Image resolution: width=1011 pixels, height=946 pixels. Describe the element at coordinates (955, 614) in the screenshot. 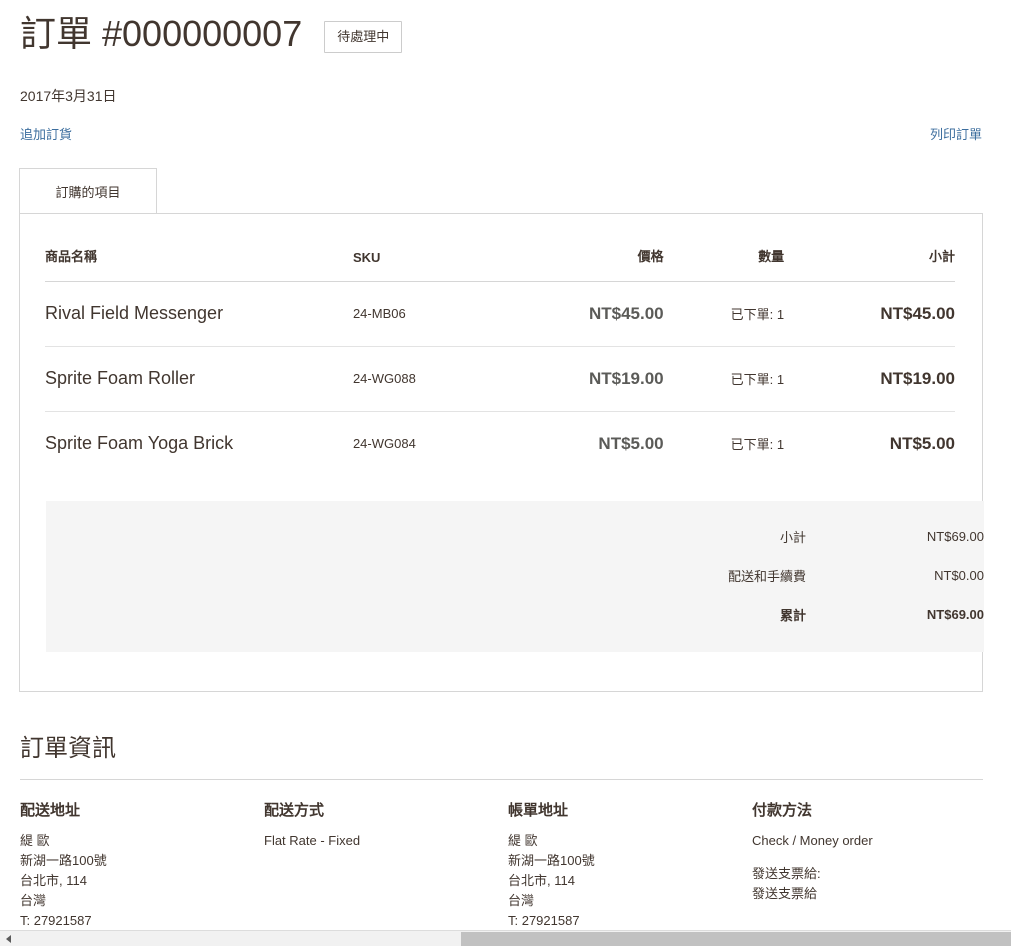

I see `totals-value-grand: NT$69.00` at that location.